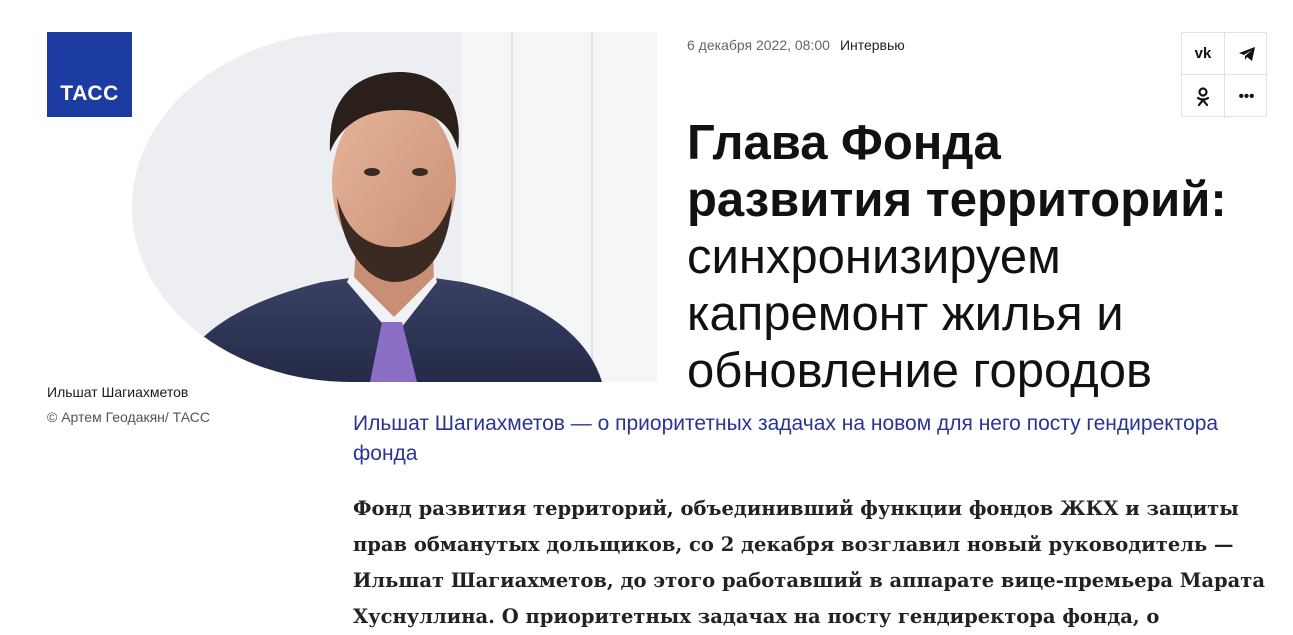 The height and width of the screenshot is (635, 1293). I want to click on more-icon: •••, so click(1246, 96).